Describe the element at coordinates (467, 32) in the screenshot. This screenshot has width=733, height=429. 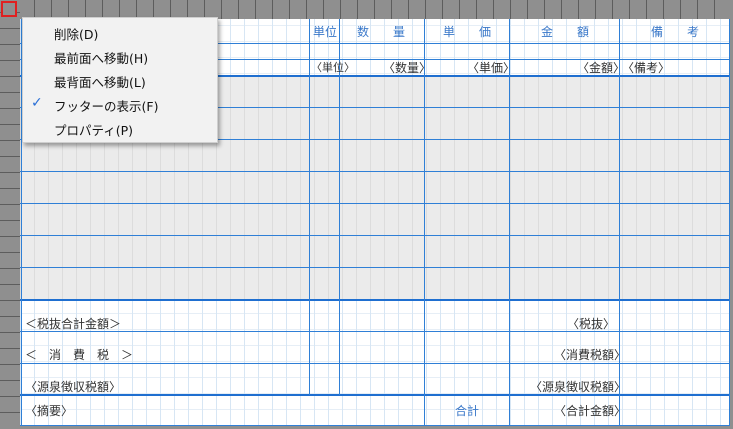
I see `header-unit-price: 単 価` at that location.